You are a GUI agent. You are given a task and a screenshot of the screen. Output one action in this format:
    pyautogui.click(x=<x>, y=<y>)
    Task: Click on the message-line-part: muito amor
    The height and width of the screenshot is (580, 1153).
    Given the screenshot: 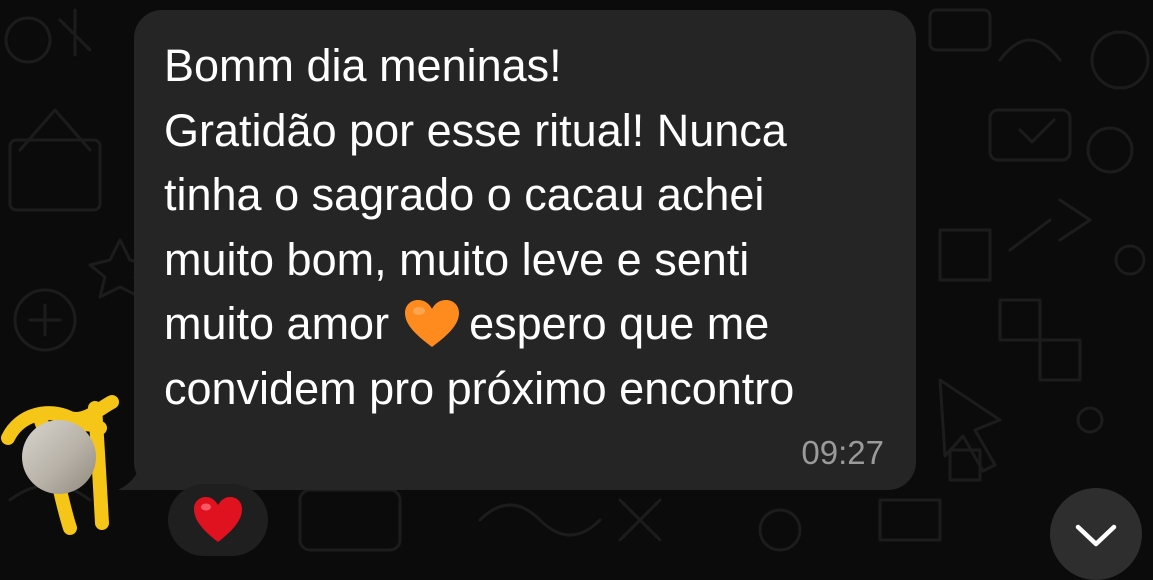 What is the action you would take?
    pyautogui.click(x=277, y=323)
    